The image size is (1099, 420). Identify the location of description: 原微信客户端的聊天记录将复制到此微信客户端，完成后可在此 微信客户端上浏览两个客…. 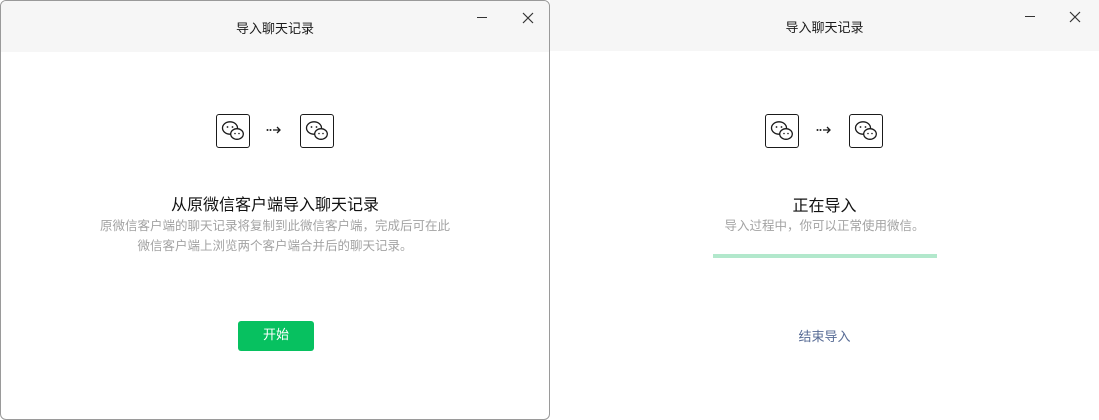
(275, 236).